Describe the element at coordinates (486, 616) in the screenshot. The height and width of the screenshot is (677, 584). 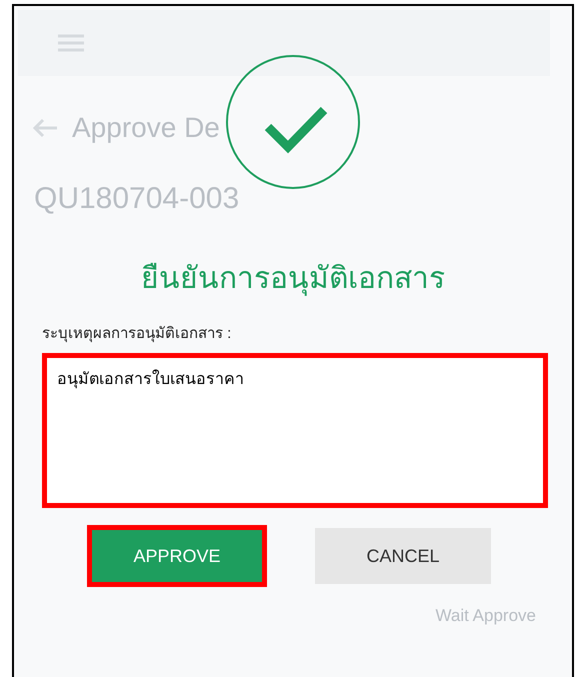
I see `status-value: Wait Approve` at that location.